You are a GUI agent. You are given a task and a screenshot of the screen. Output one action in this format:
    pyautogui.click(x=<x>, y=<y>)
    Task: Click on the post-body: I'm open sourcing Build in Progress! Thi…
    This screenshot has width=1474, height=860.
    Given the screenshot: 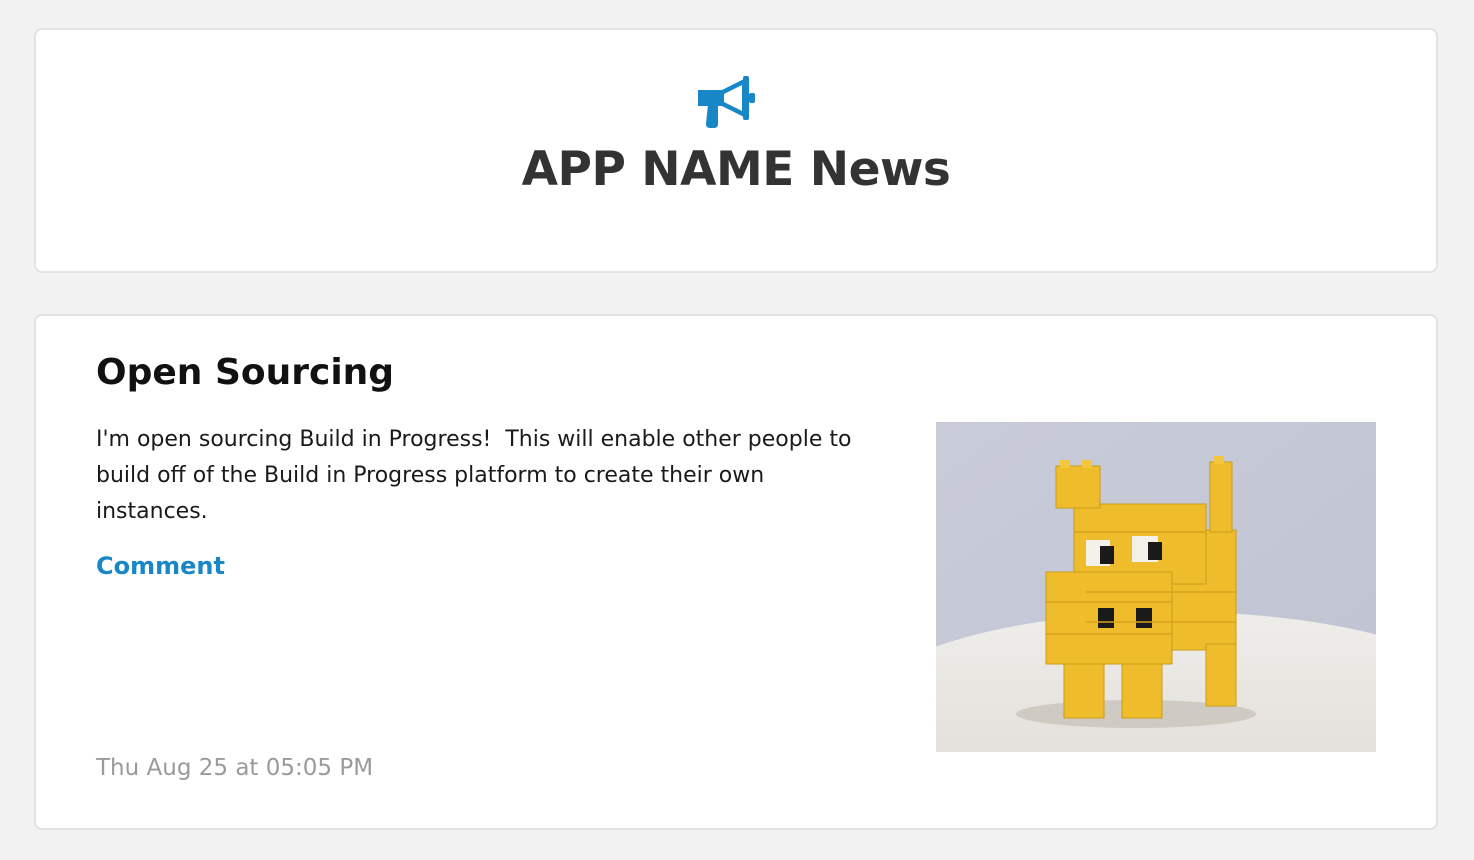 What is the action you would take?
    pyautogui.click(x=477, y=475)
    